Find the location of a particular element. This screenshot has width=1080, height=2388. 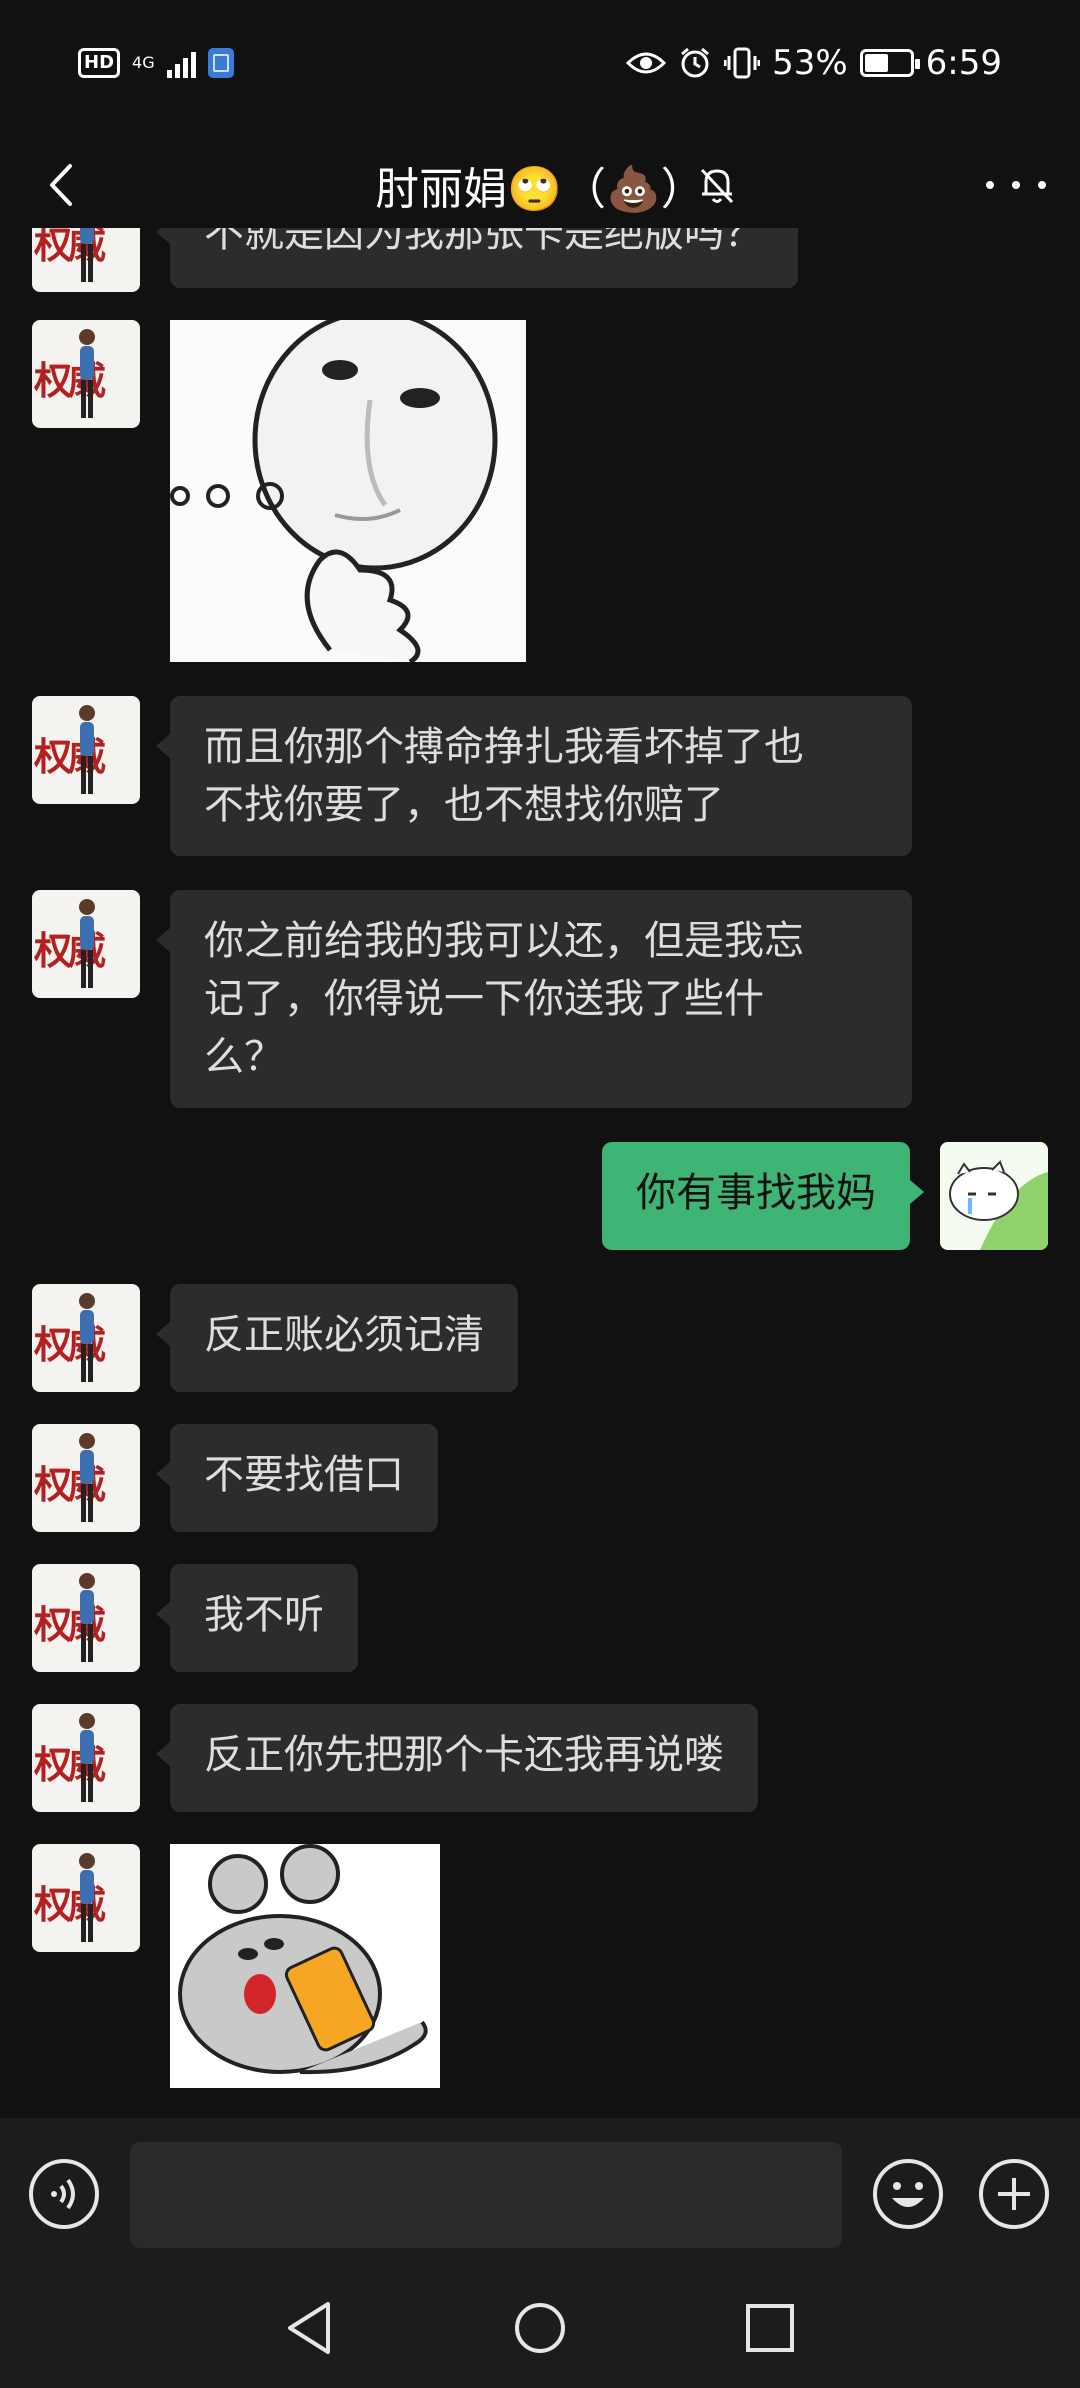

mouse-sticker is located at coordinates (305, 1966).